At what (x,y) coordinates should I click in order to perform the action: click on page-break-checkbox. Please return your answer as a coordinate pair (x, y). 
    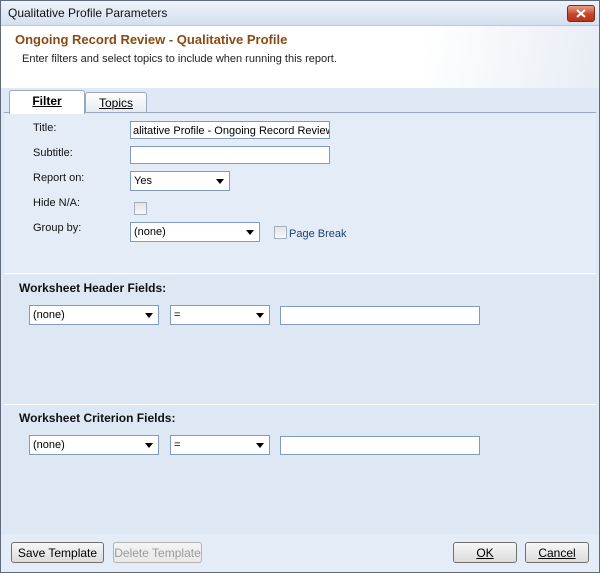
    Looking at the image, I should click on (280, 232).